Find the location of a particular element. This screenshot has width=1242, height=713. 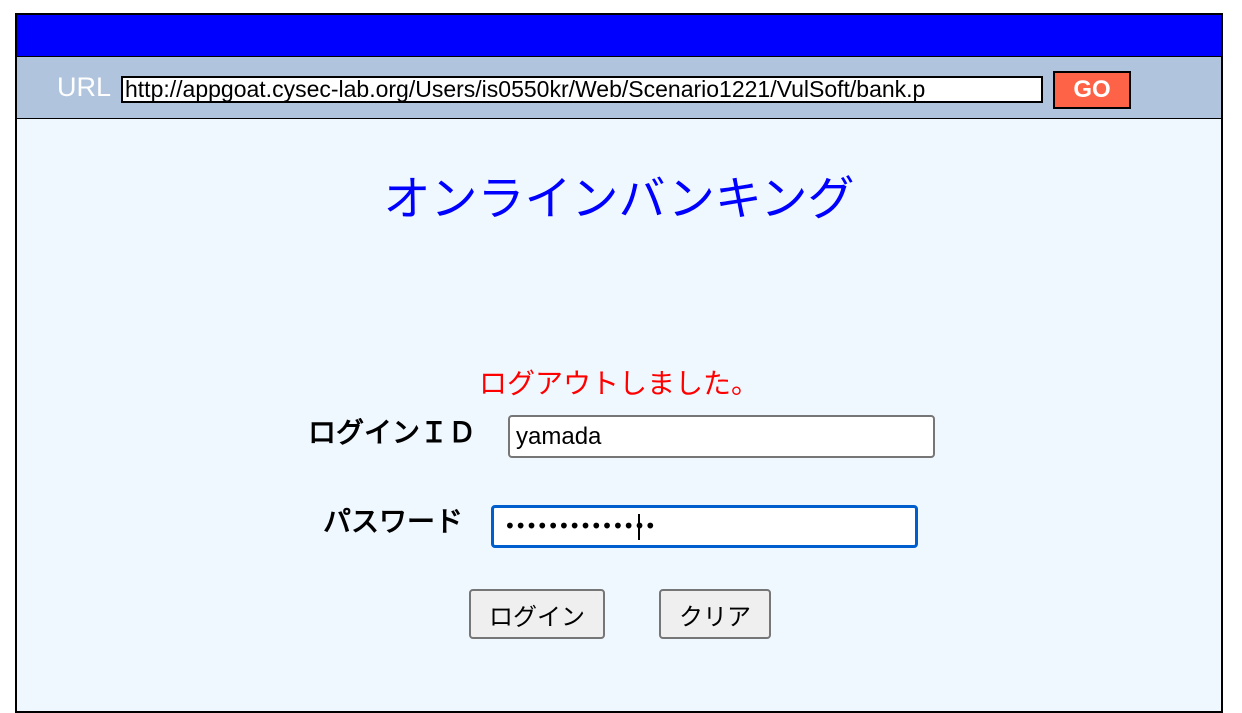

password-label: パスワード is located at coordinates (393, 521).